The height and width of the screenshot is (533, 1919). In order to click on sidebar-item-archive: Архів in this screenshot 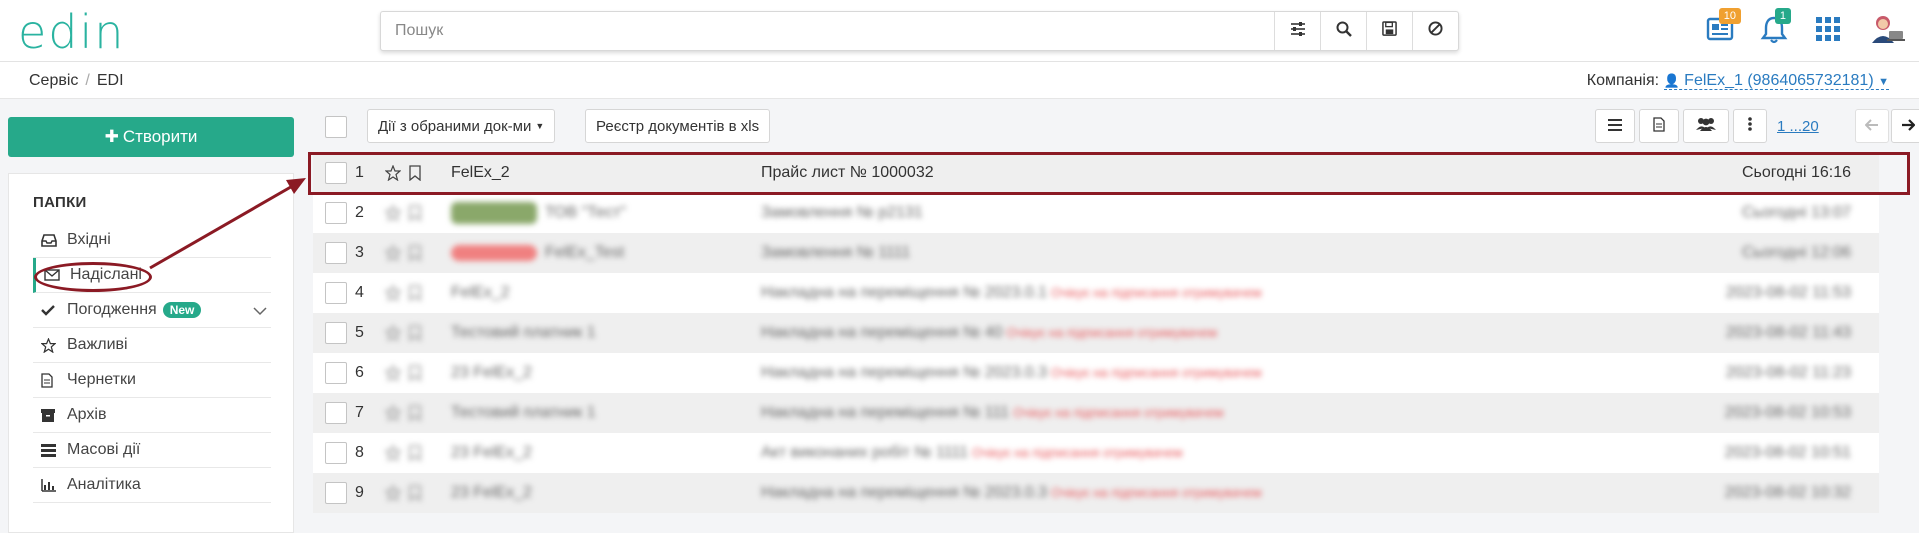, I will do `click(152, 415)`.